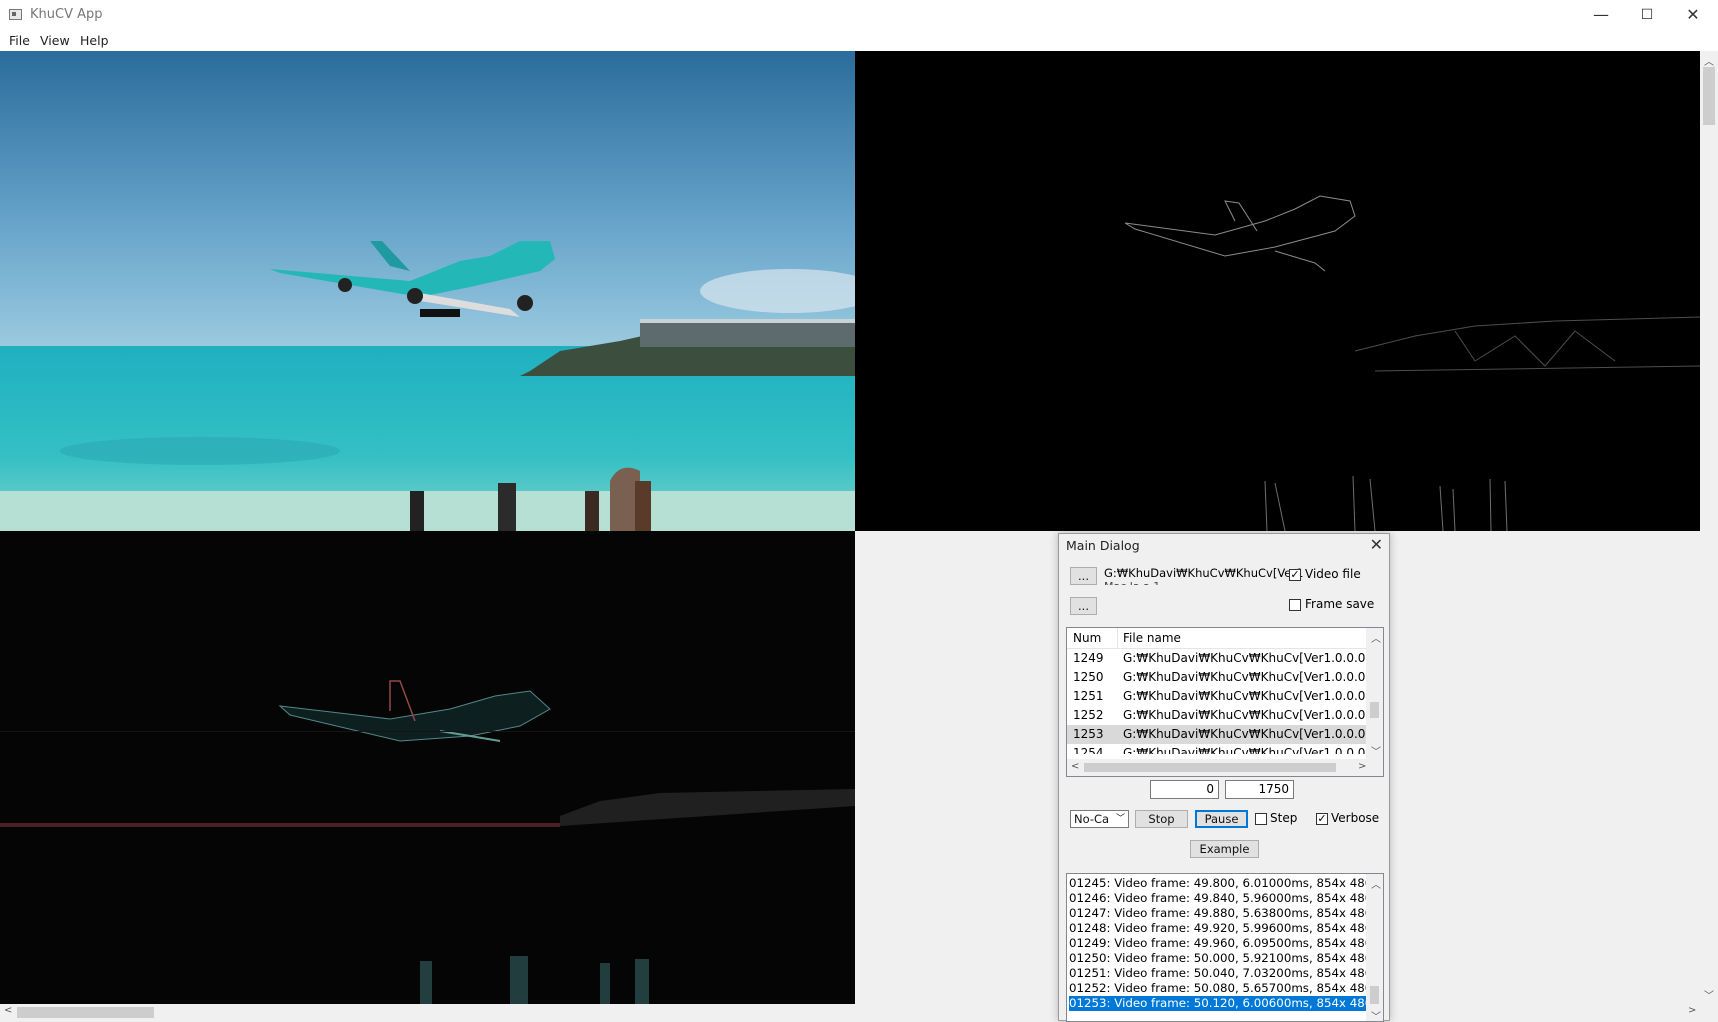 Image resolution: width=1718 pixels, height=1022 pixels. I want to click on list-item-num: 1250, so click(1088, 677).